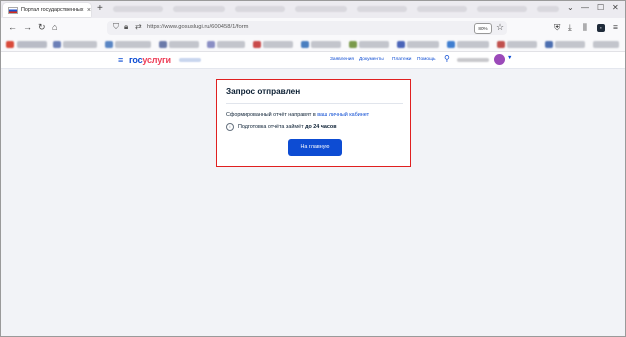 The height and width of the screenshot is (337, 626). What do you see at coordinates (473, 60) in the screenshot?
I see `user-name` at bounding box center [473, 60].